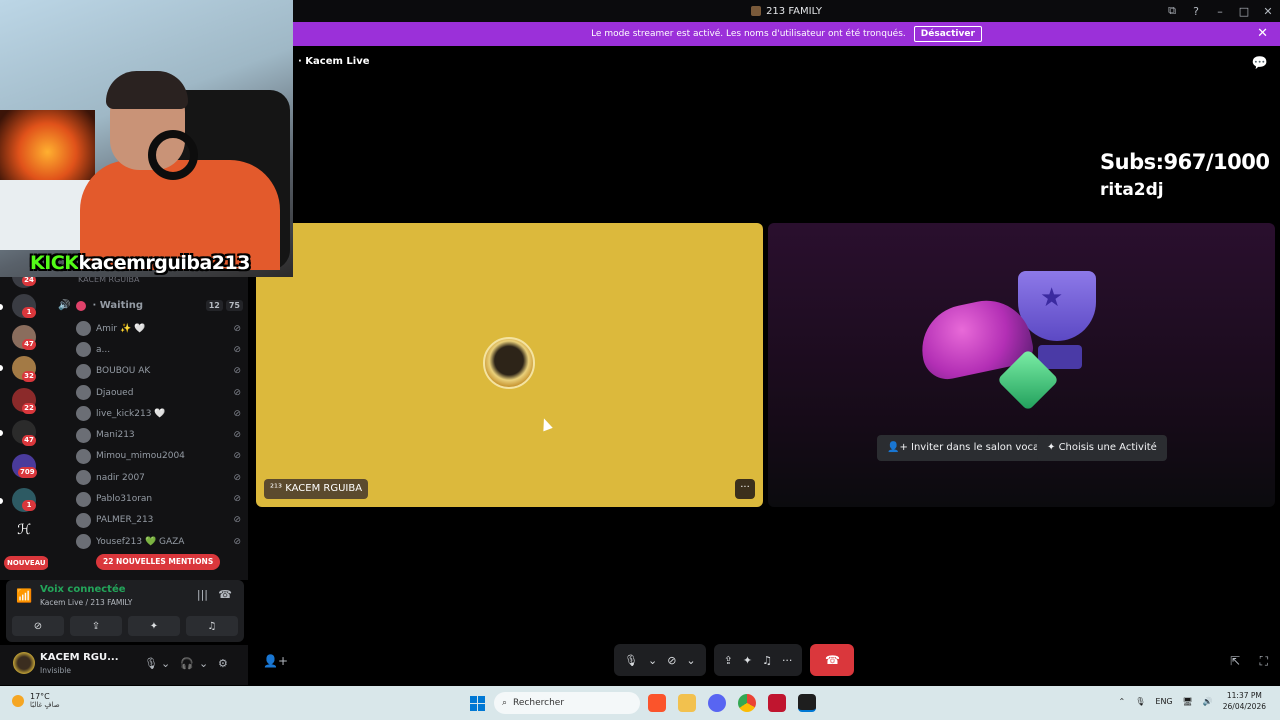  I want to click on voice-user: Djaoued ⊘, so click(158, 392).